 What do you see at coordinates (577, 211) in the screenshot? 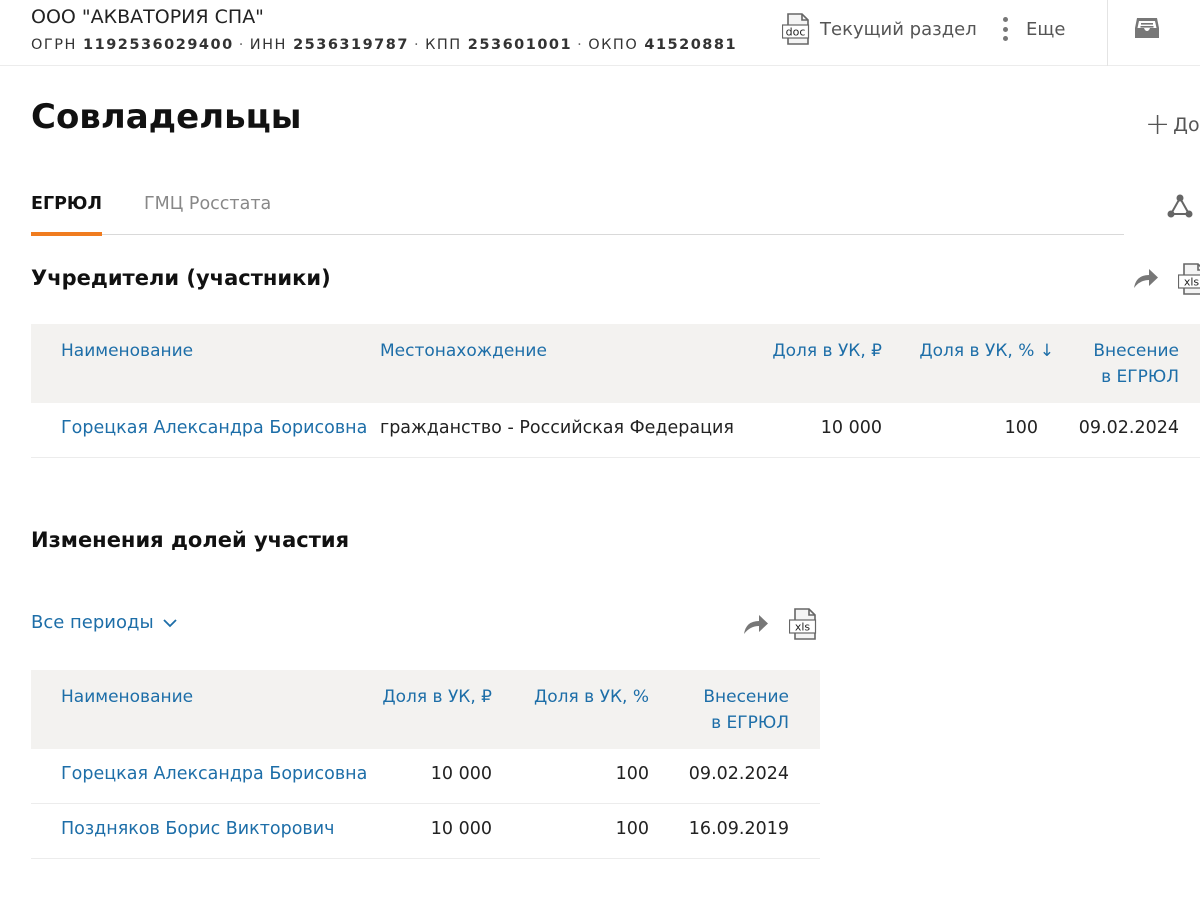
I see `source-tabs: ЕГРЮЛ ГМЦ Росстата` at bounding box center [577, 211].